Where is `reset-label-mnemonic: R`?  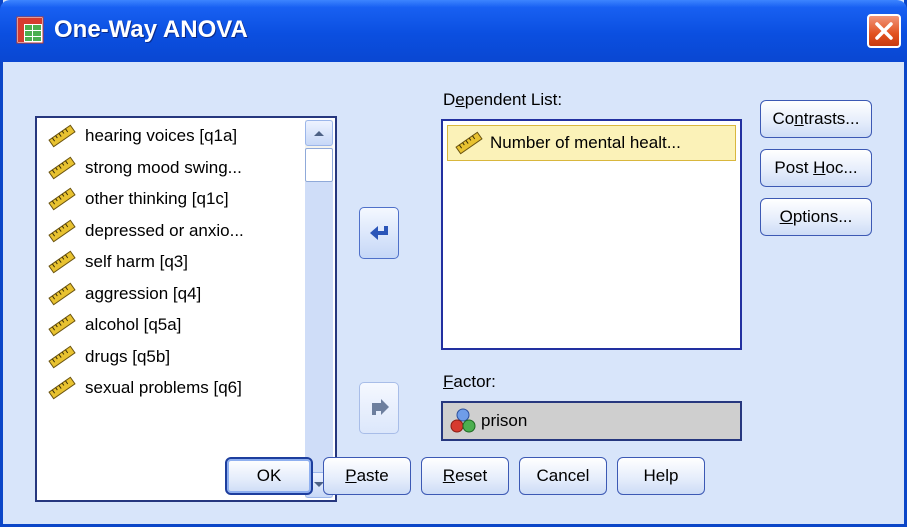 reset-label-mnemonic: R is located at coordinates (449, 475).